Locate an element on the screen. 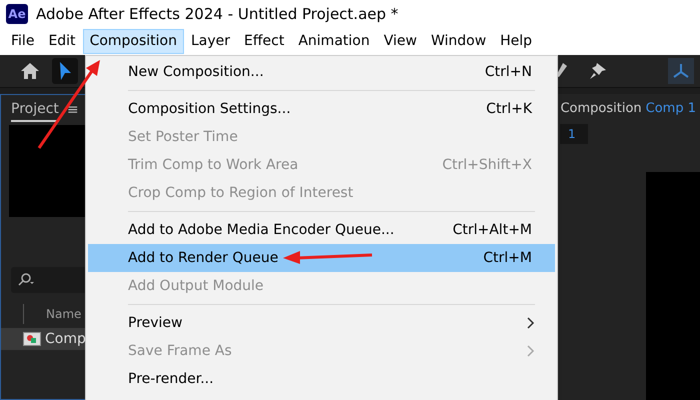  window-title: Adobe After Effects 2024 - Untitled Project.aep * is located at coordinates (217, 14).